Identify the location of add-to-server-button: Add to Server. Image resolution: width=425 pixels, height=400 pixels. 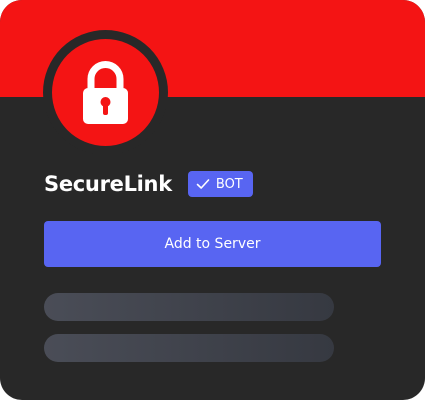
(212, 244).